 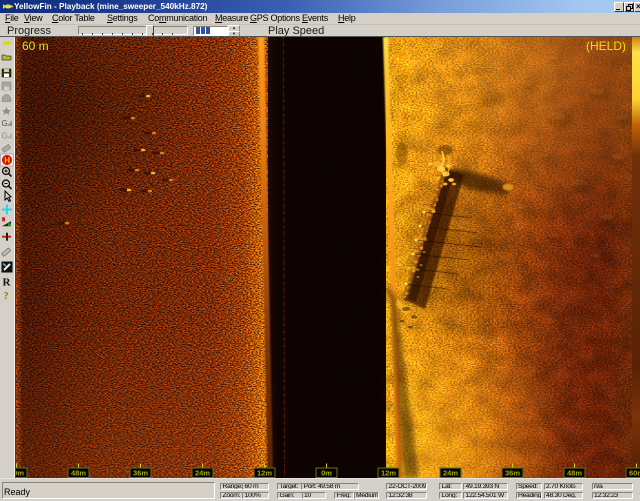 What do you see at coordinates (7, 282) in the screenshot?
I see `svg-text: R` at bounding box center [7, 282].